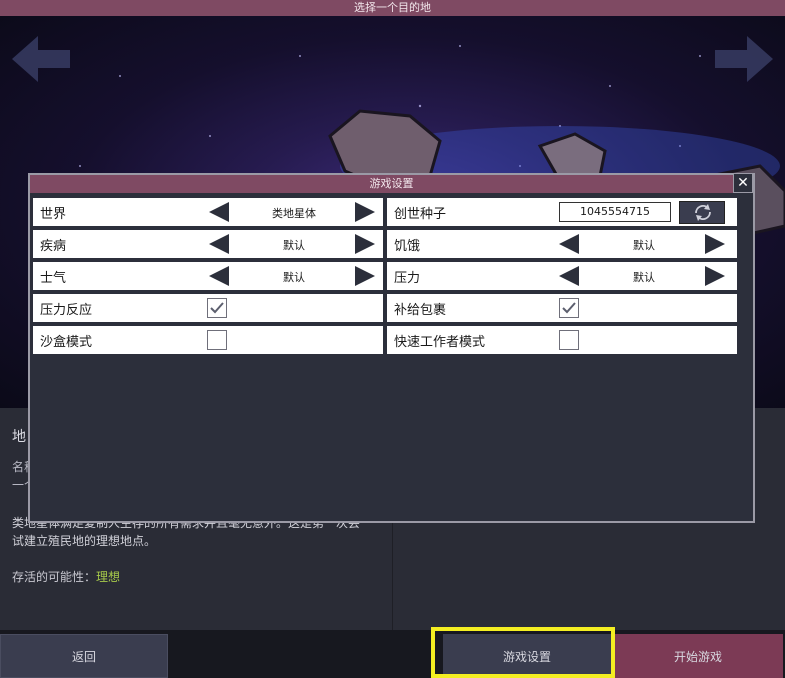 This screenshot has height=678, width=785. What do you see at coordinates (569, 340) in the screenshot?
I see `fast-workers-checkbox` at bounding box center [569, 340].